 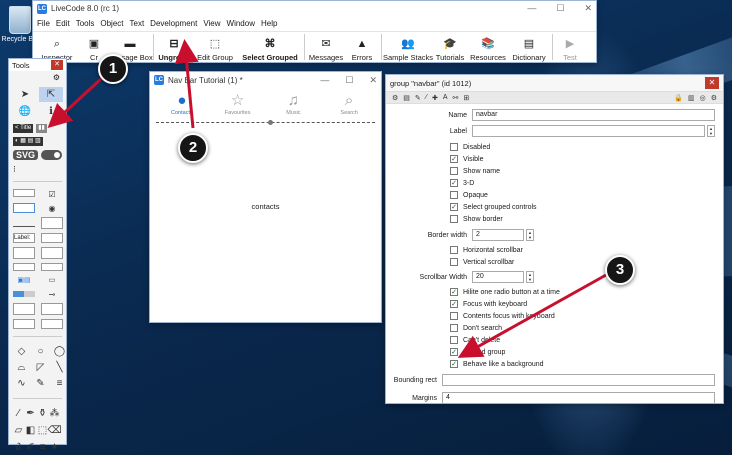 I want to click on settings-gear-icon: ⚙, so click(x=714, y=98).